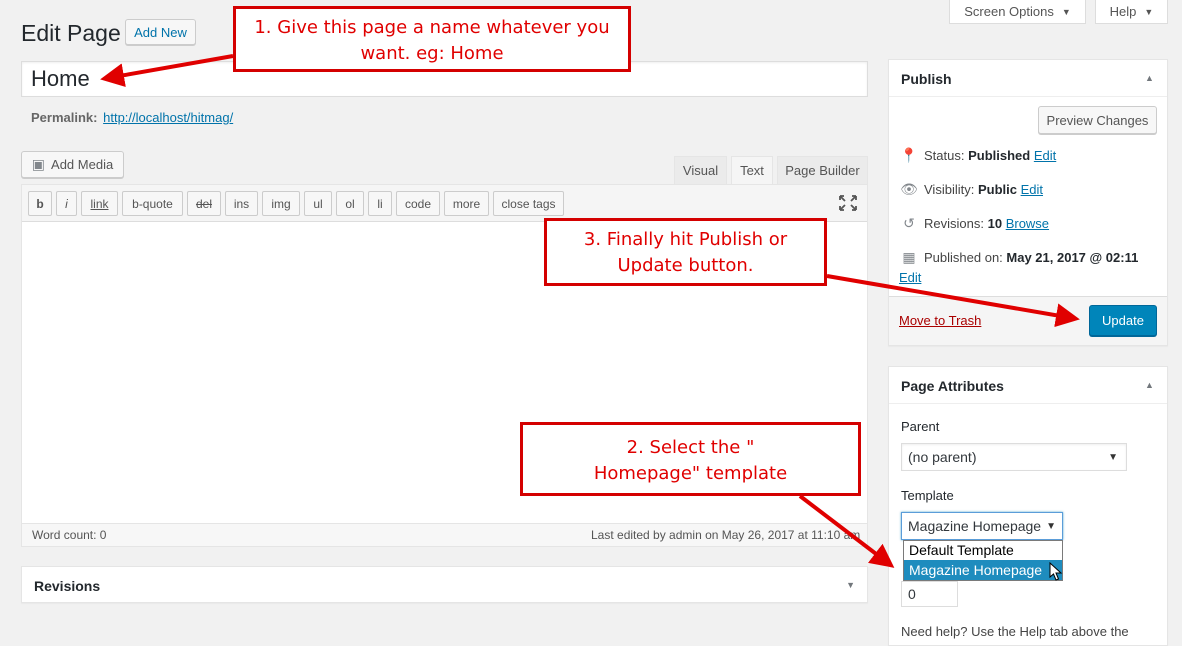 The height and width of the screenshot is (646, 1182). Describe the element at coordinates (846, 531) in the screenshot. I see `arrow-to-template` at that location.